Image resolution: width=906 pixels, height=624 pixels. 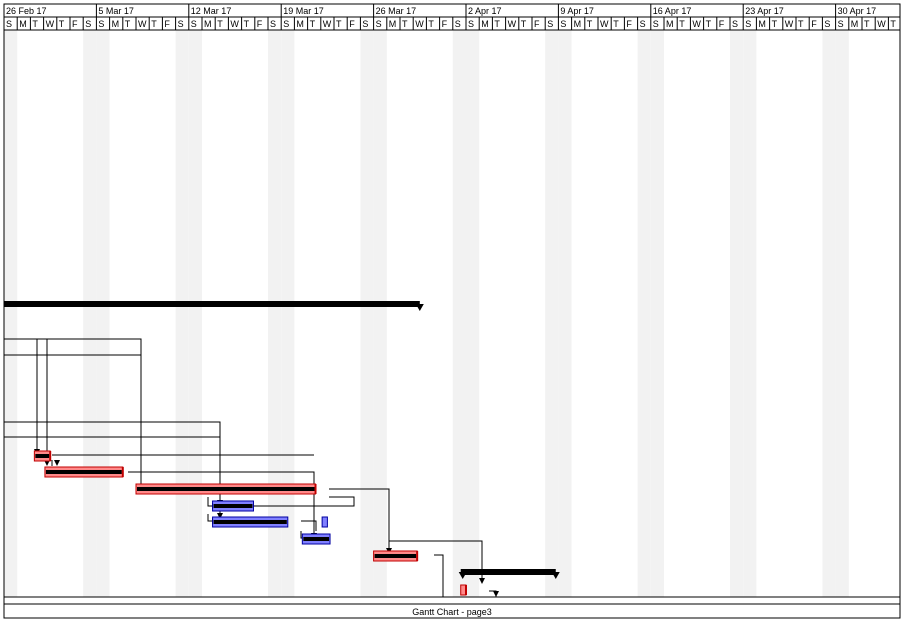 I want to click on week-label: 23 Apr 17, so click(x=764, y=11).